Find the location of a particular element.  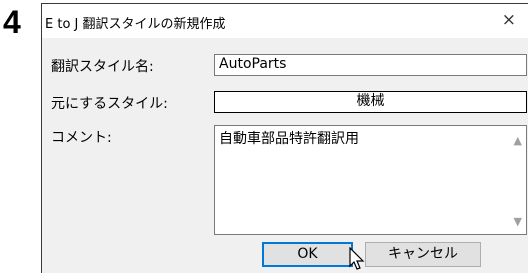

title-bar: E to J 翻訳スタイルの新規作成 × is located at coordinates (285, 21).